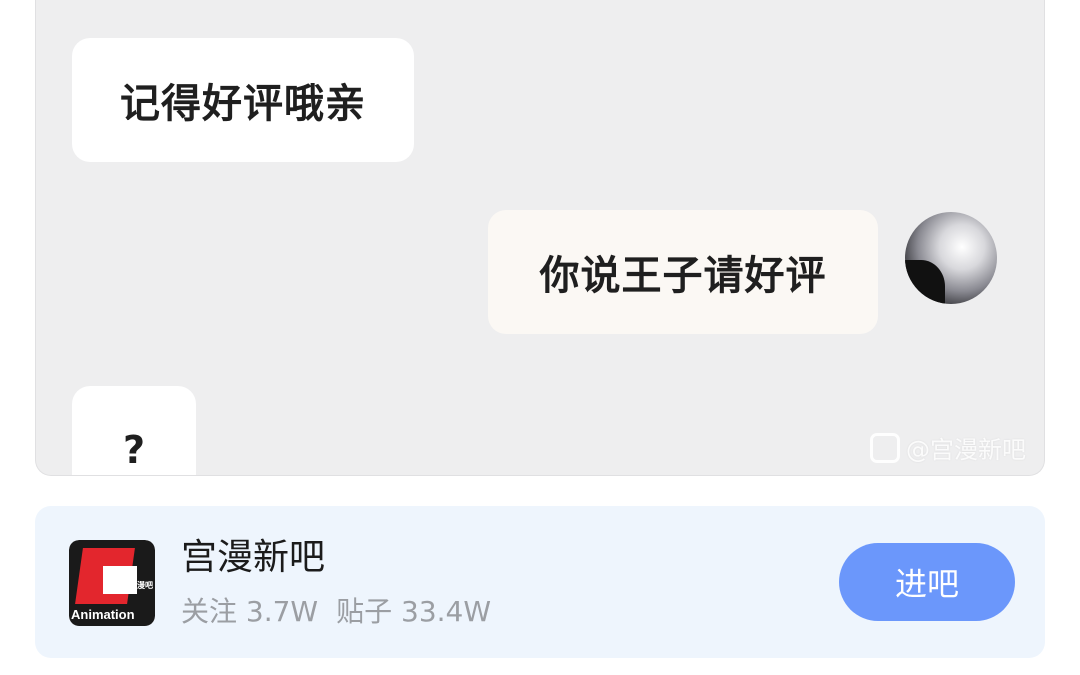  What do you see at coordinates (966, 450) in the screenshot?
I see `watermark-text: @宫漫新吧` at bounding box center [966, 450].